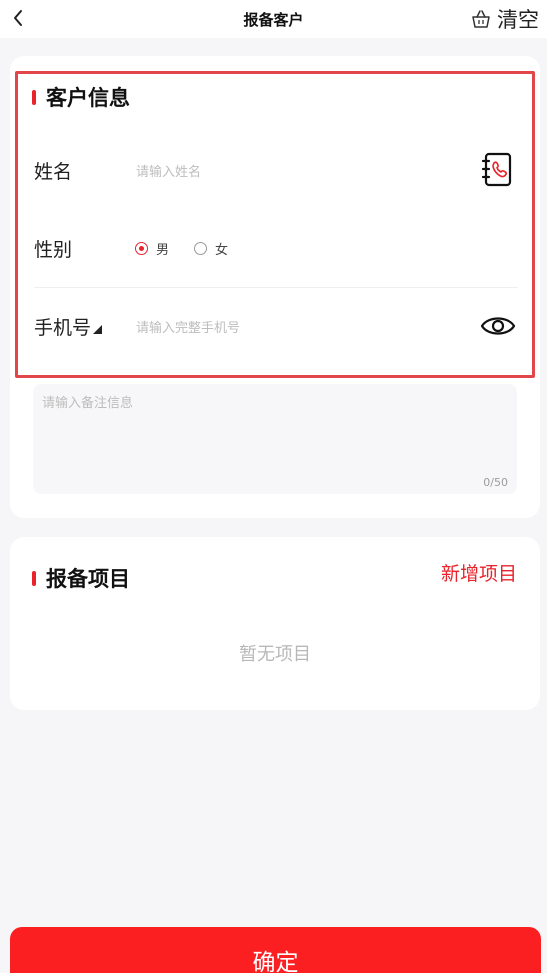 This screenshot has height=973, width=547. I want to click on remark-textarea: 请输入备注信息 0/50, so click(275, 439).